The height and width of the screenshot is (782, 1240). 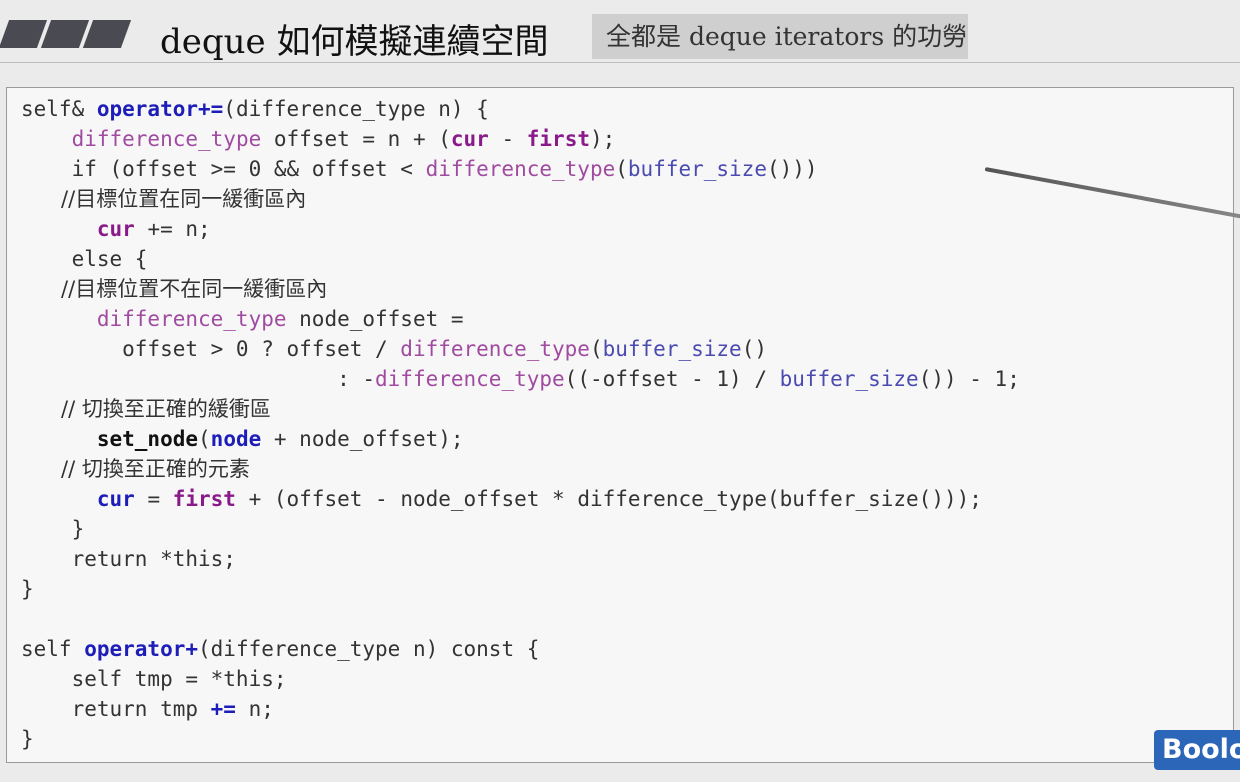 I want to click on slide-subtitle: 全都是 deque iterators 的功勞, so click(x=780, y=36).